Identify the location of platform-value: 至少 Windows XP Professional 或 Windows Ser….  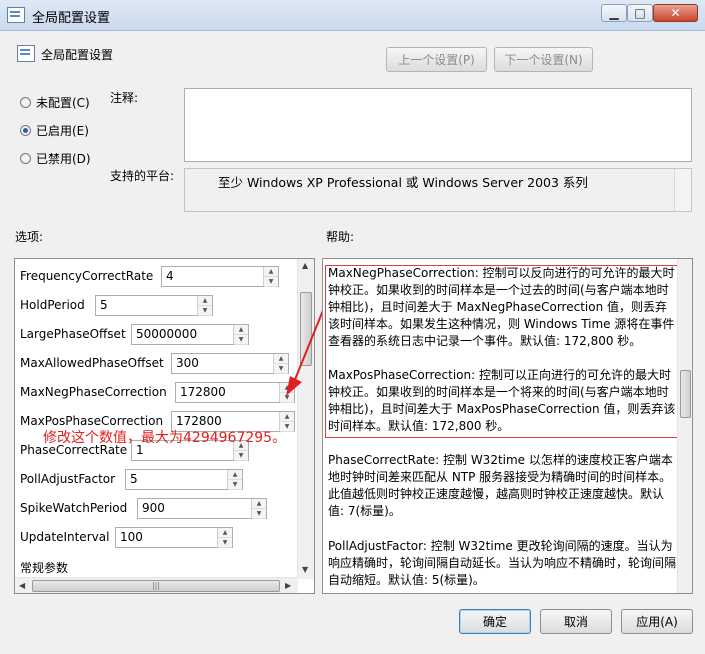
(403, 182).